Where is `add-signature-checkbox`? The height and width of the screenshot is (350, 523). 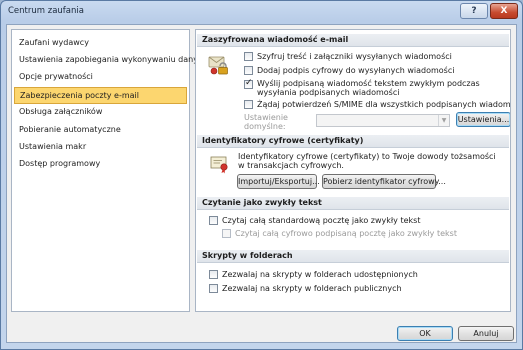 add-signature-checkbox is located at coordinates (248, 70).